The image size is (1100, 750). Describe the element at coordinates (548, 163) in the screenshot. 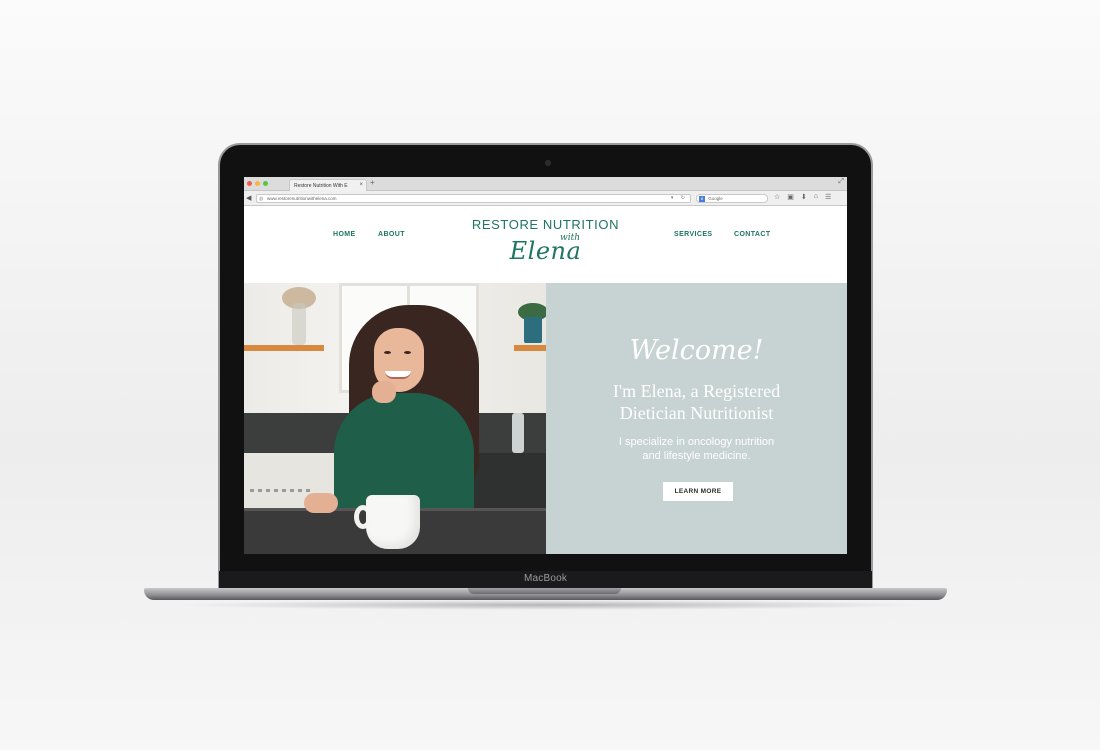

I see `camera-icon` at that location.